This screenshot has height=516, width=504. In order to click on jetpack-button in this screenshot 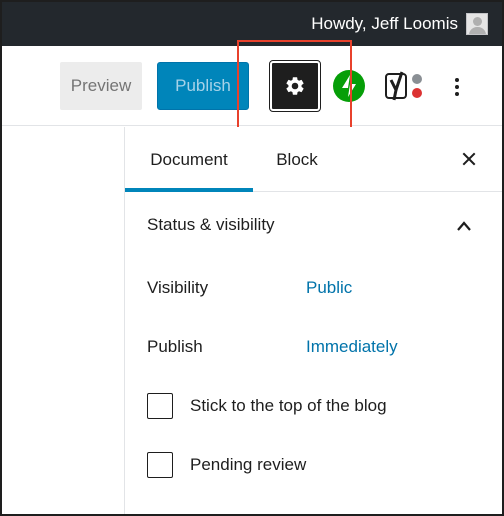, I will do `click(349, 86)`.